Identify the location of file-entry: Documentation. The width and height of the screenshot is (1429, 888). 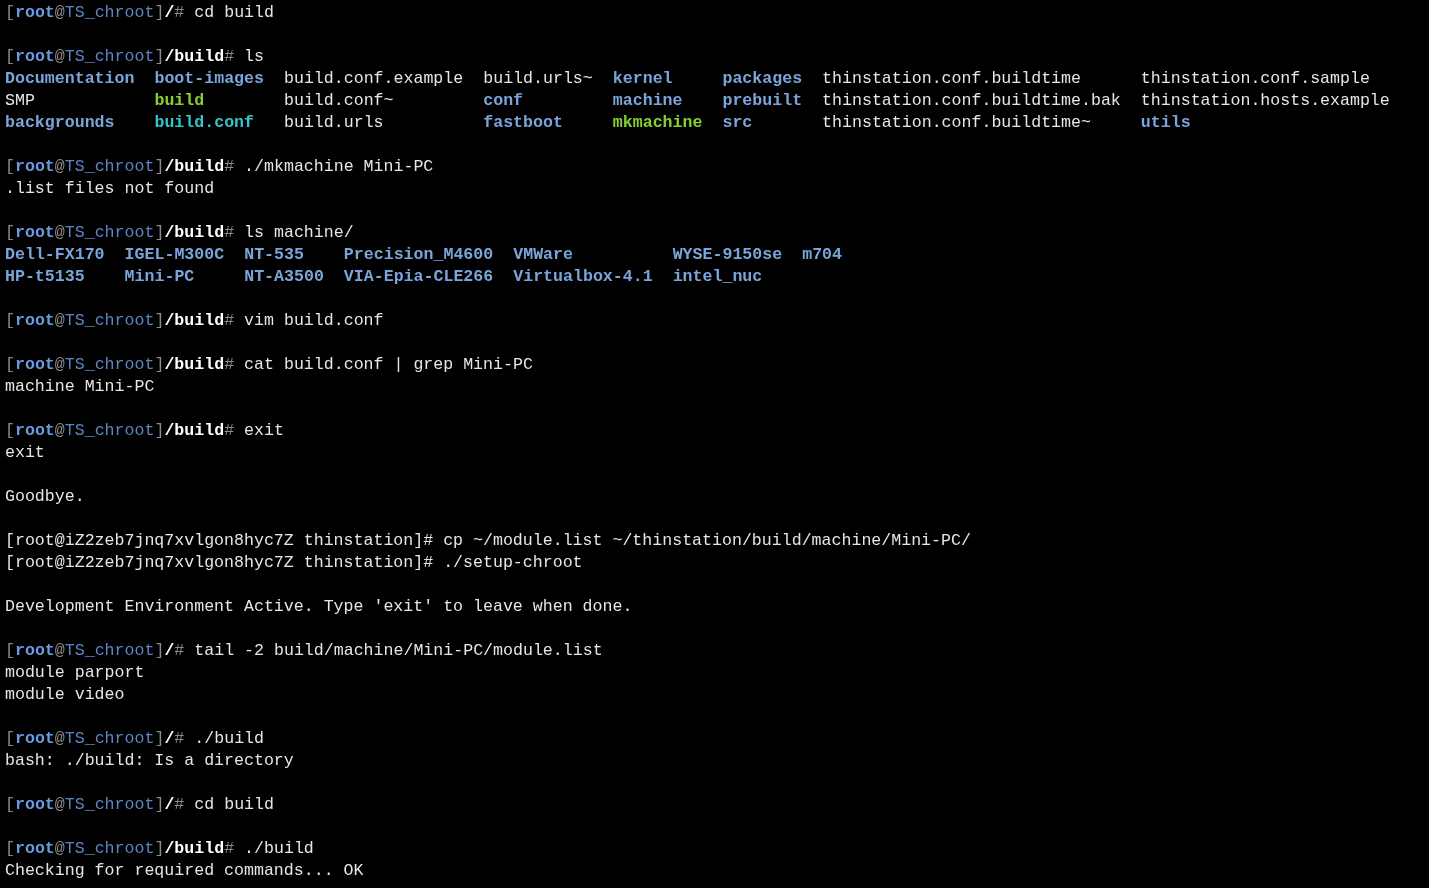
(70, 79).